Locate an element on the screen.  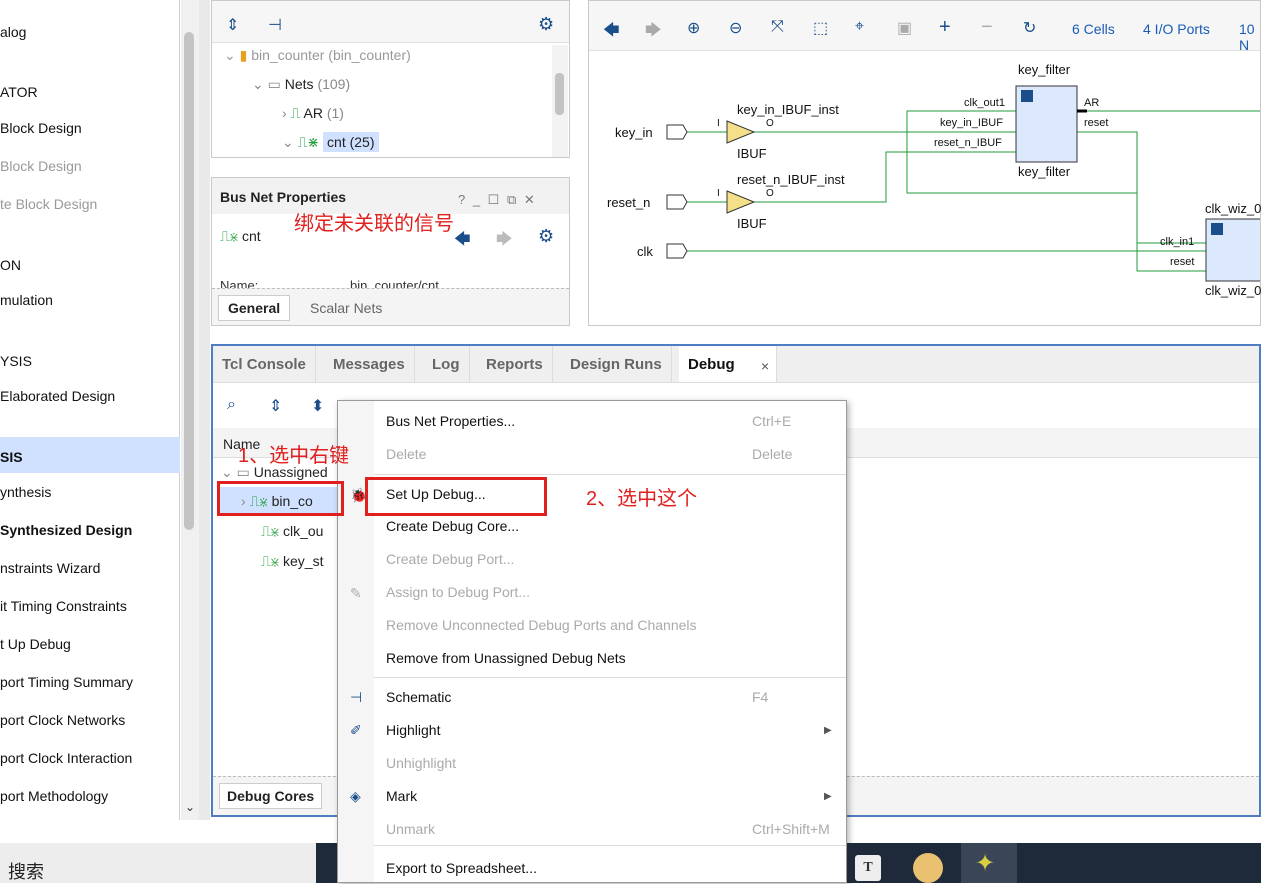
flow-item: ON is located at coordinates (10, 265).